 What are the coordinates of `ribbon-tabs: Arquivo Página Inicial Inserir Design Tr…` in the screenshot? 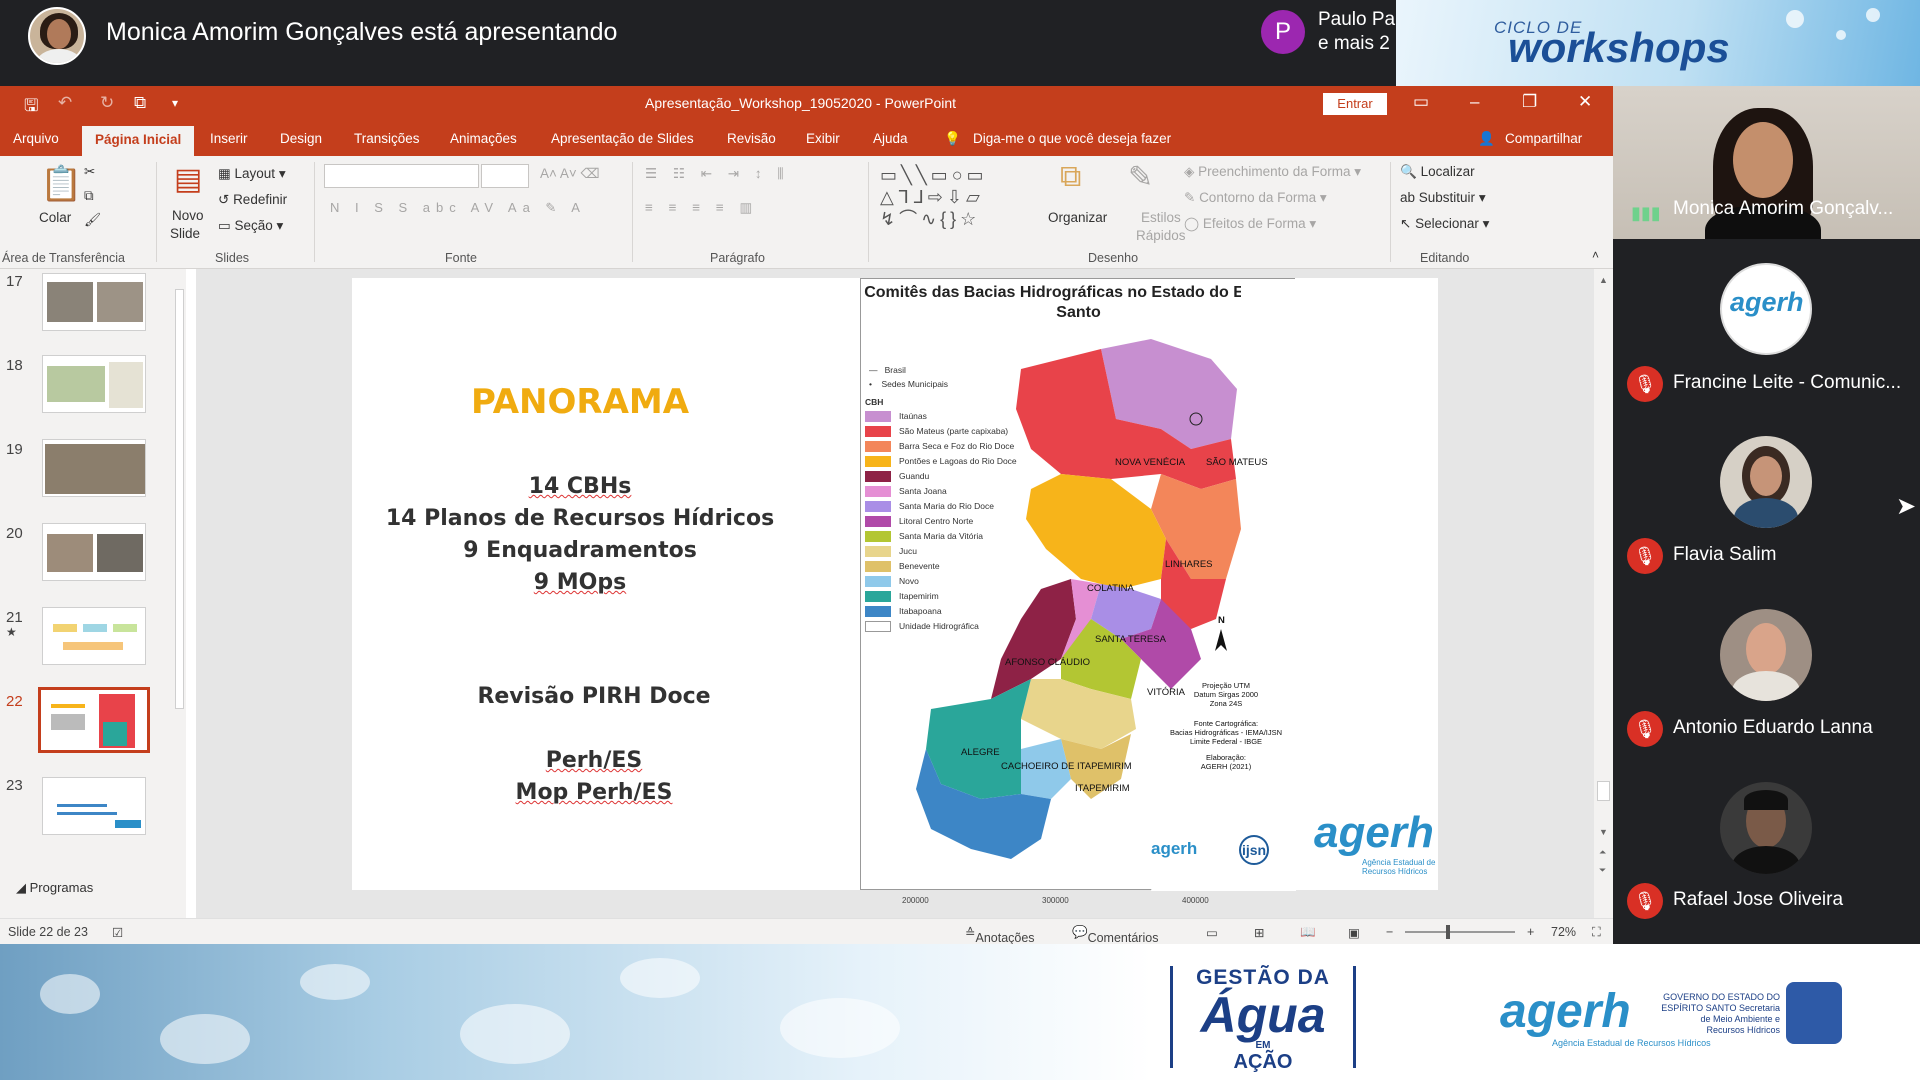 It's located at (806, 139).